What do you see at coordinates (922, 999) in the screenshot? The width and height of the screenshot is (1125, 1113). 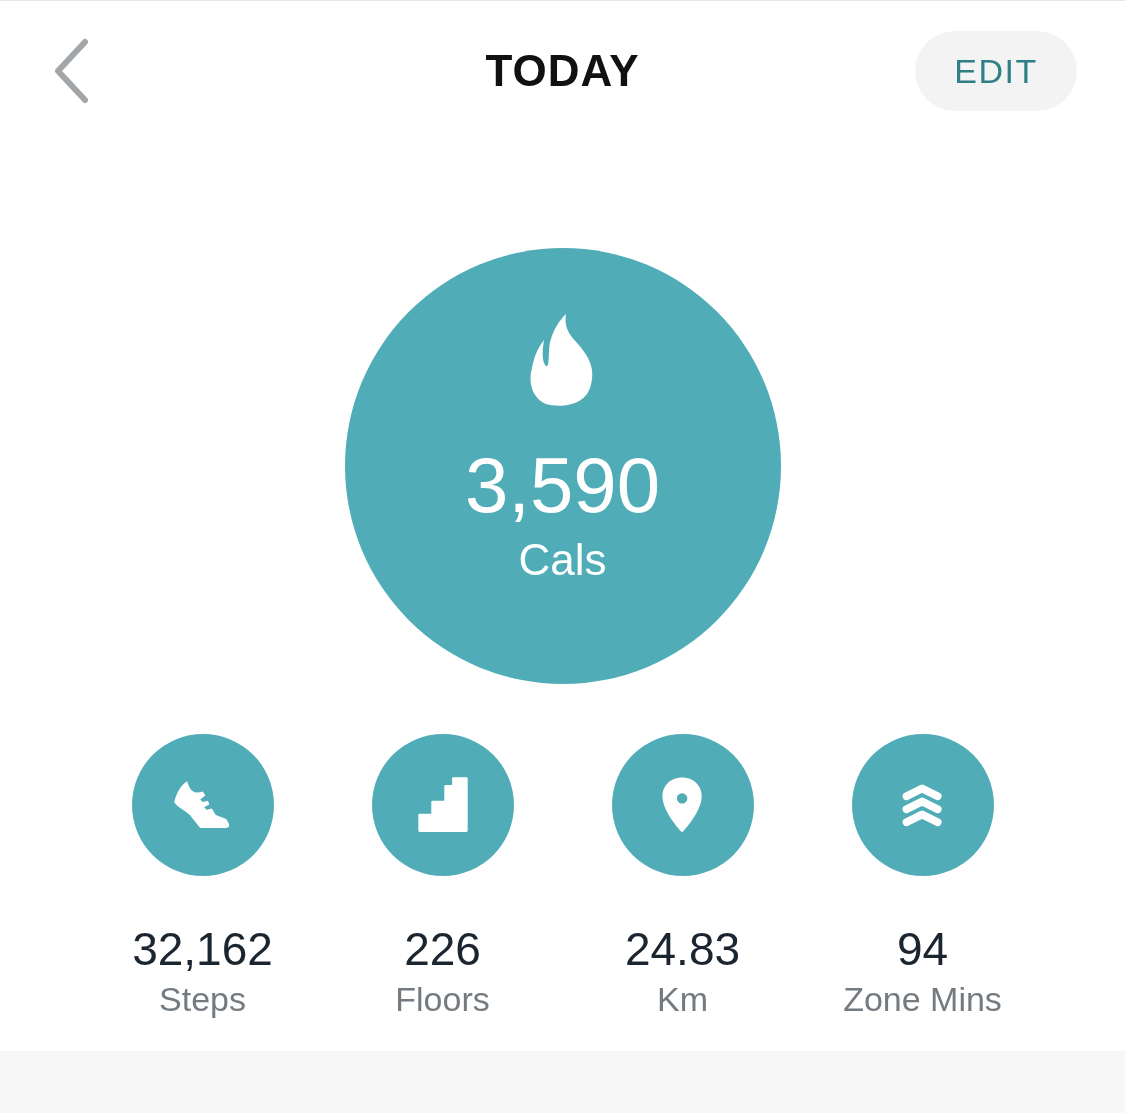 I see `metric-label: Zone Mins` at bounding box center [922, 999].